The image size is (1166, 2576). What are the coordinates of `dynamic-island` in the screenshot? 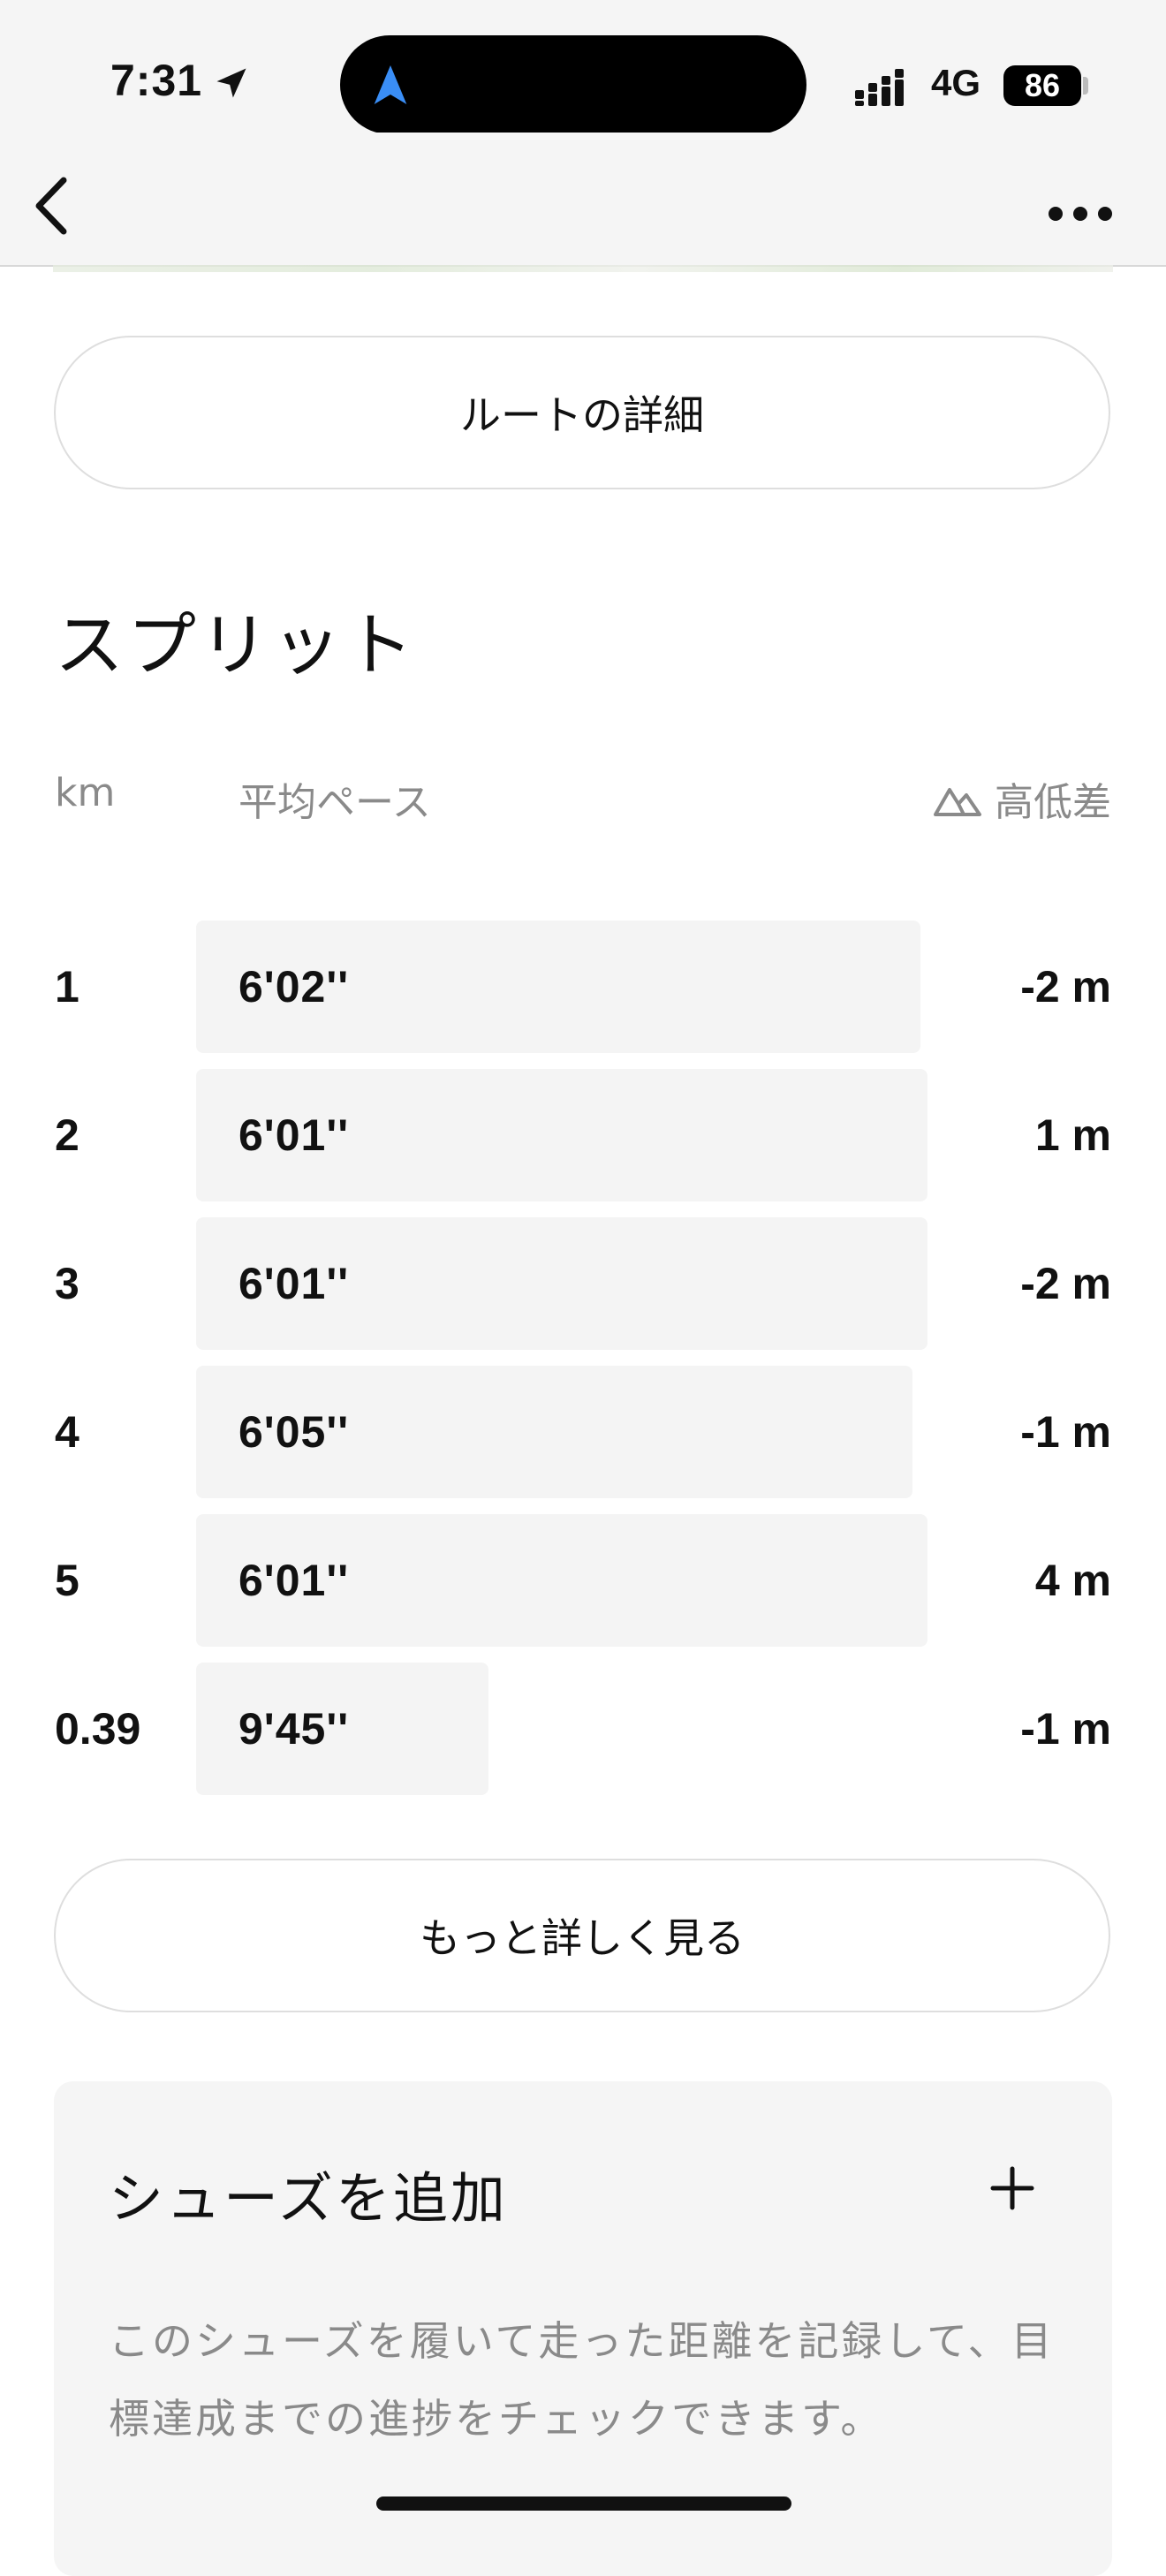 It's located at (573, 85).